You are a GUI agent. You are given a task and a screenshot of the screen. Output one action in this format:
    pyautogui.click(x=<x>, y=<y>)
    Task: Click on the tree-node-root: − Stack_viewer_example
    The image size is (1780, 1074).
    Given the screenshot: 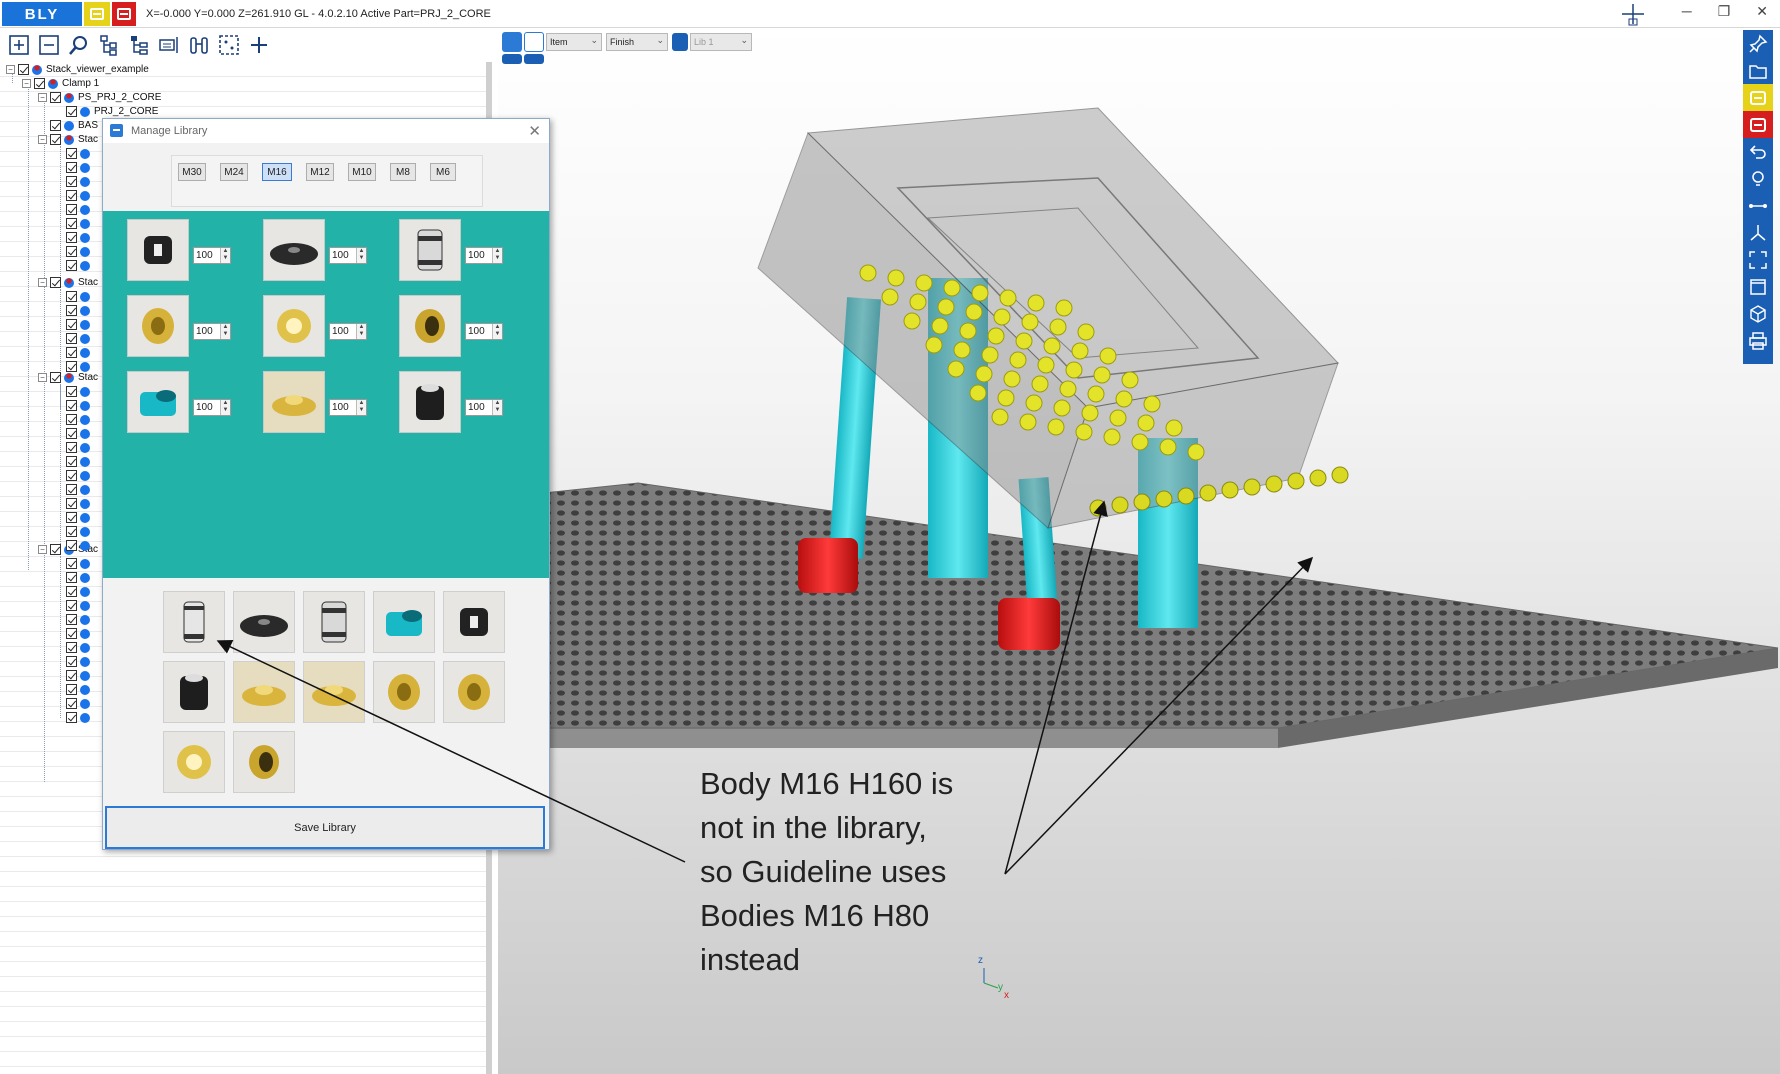 What is the action you would take?
    pyautogui.click(x=77, y=69)
    